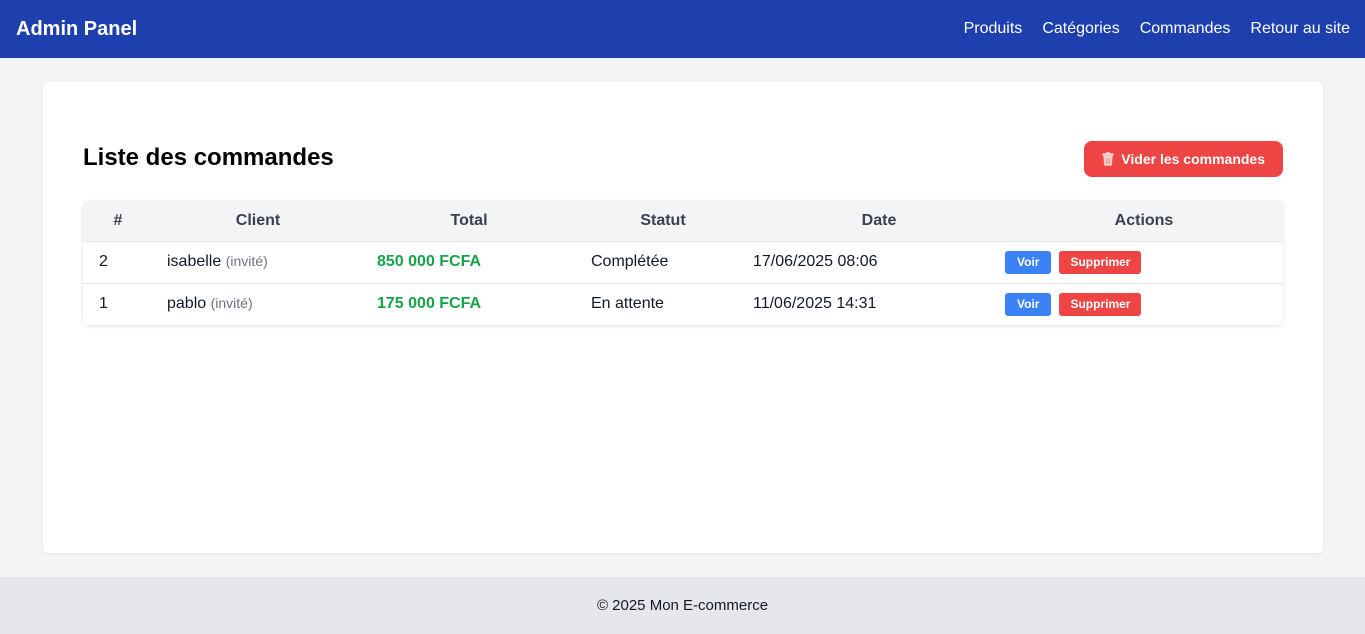  I want to click on nav-link-commandes: Commandes, so click(1185, 29).